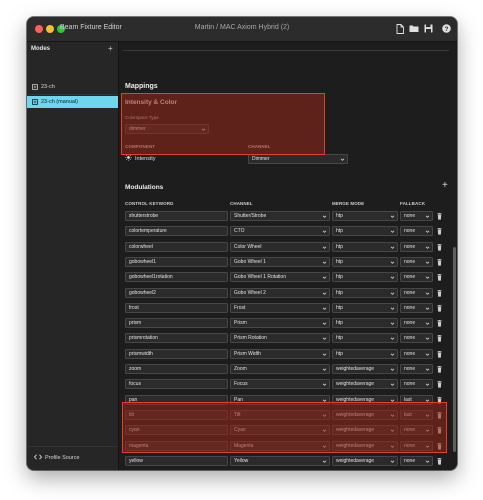  What do you see at coordinates (176, 323) in the screenshot?
I see `control-keyword-input: prism` at bounding box center [176, 323].